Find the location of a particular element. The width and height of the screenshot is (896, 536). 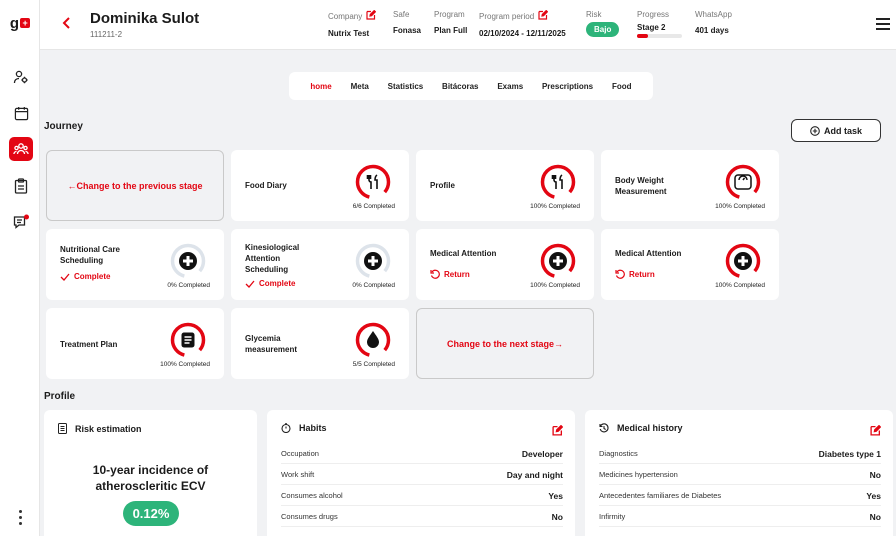

edit-period-icon is located at coordinates (543, 15).